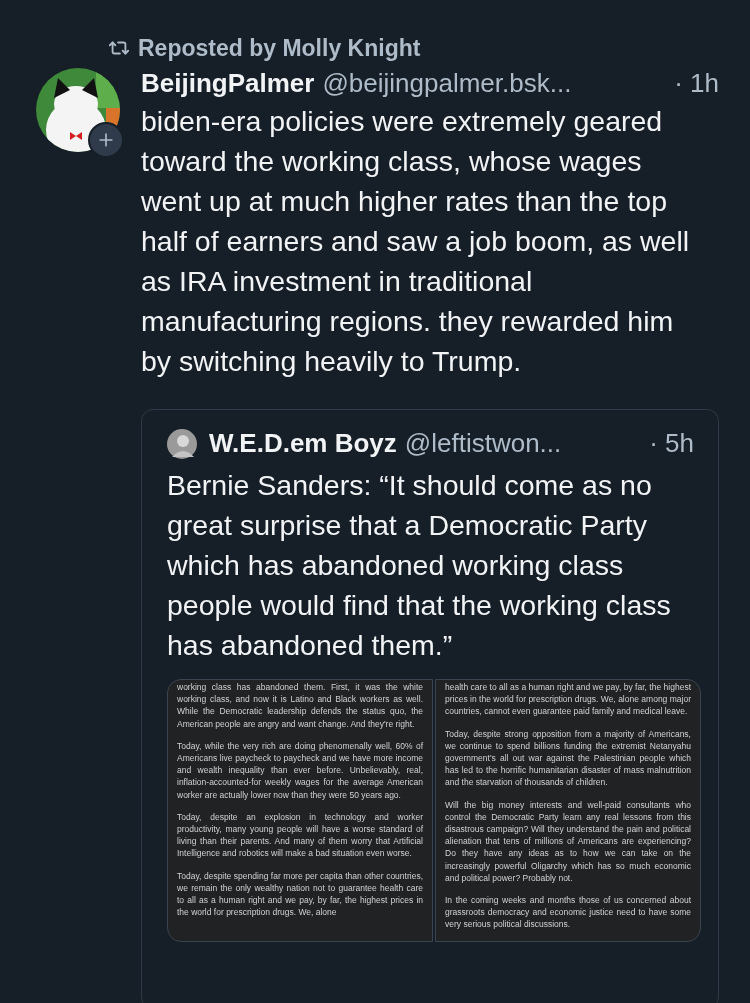  What do you see at coordinates (228, 83) in the screenshot?
I see `author-name: BeijingPalmer` at bounding box center [228, 83].